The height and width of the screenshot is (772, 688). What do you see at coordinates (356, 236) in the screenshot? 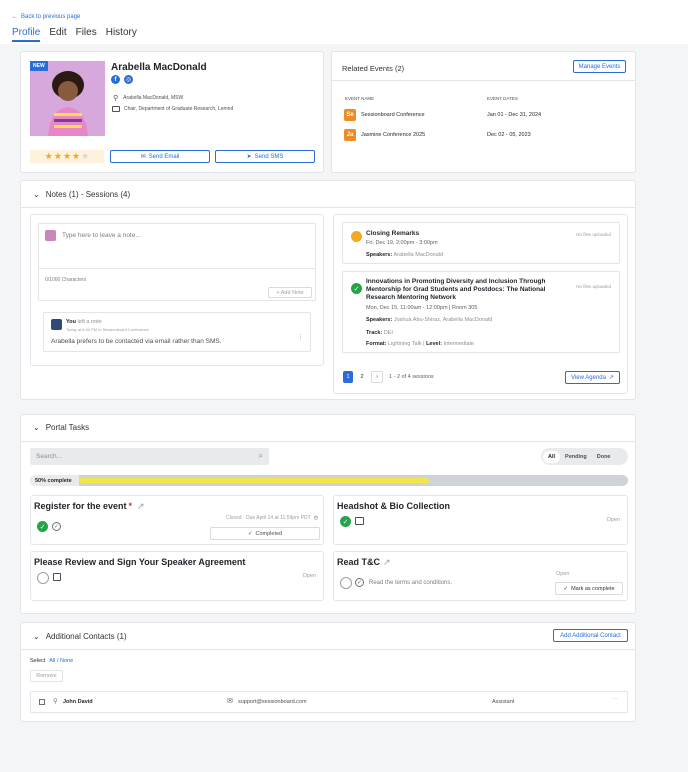
I see `status-pending-icon` at bounding box center [356, 236].